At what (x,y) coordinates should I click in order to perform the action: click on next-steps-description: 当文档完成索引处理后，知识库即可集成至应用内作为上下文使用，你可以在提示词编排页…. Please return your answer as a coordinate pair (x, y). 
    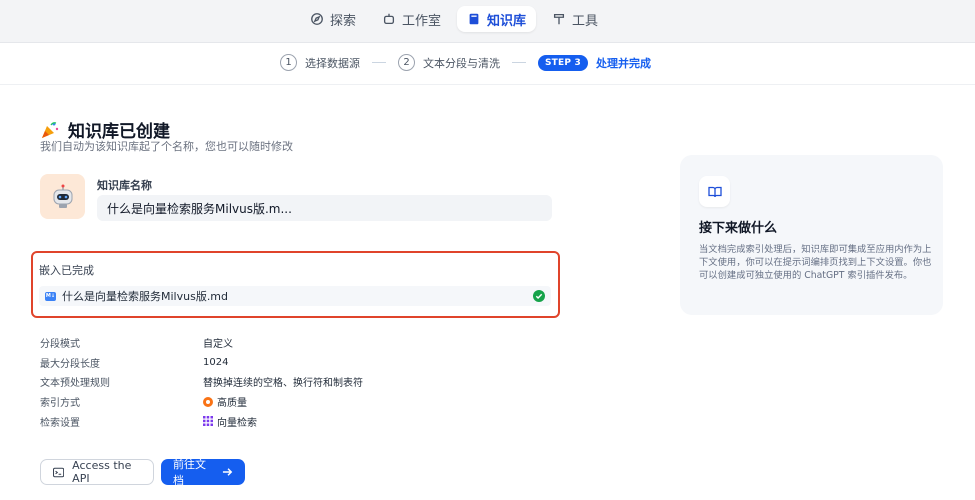
    Looking at the image, I should click on (815, 262).